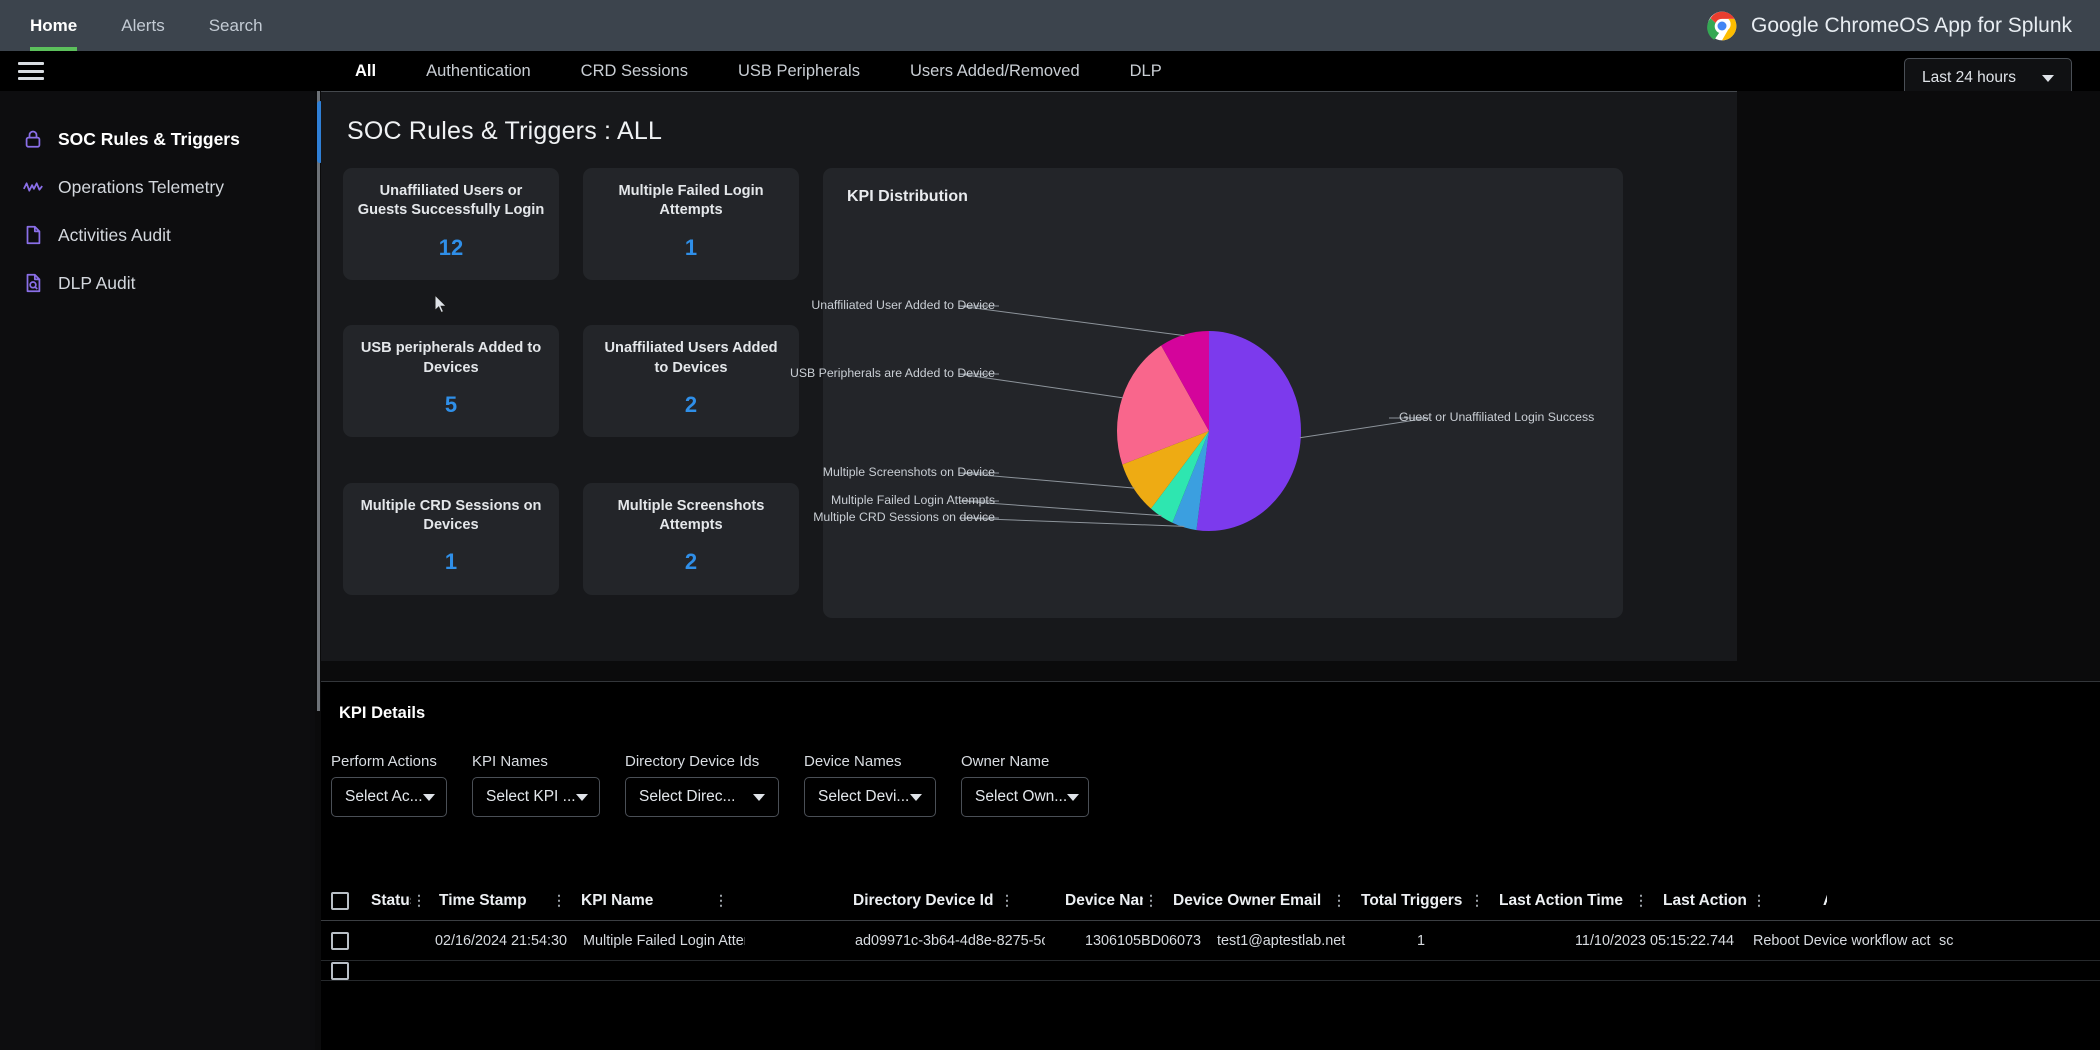  What do you see at coordinates (451, 404) in the screenshot?
I see `kpi-card-value: 5` at bounding box center [451, 404].